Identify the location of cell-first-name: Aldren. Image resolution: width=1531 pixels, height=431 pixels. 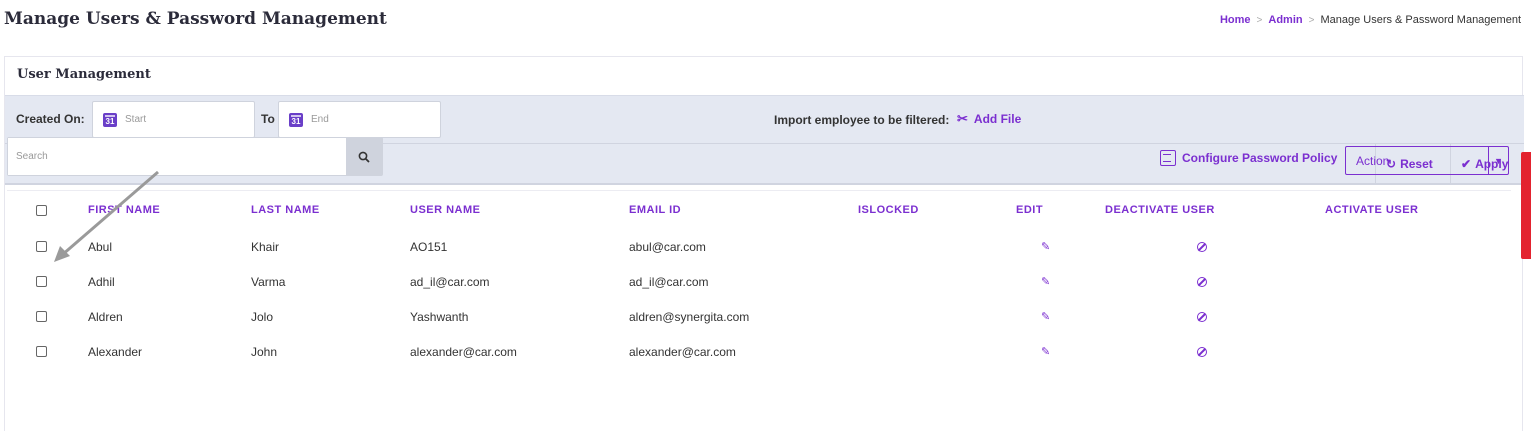
(105, 316).